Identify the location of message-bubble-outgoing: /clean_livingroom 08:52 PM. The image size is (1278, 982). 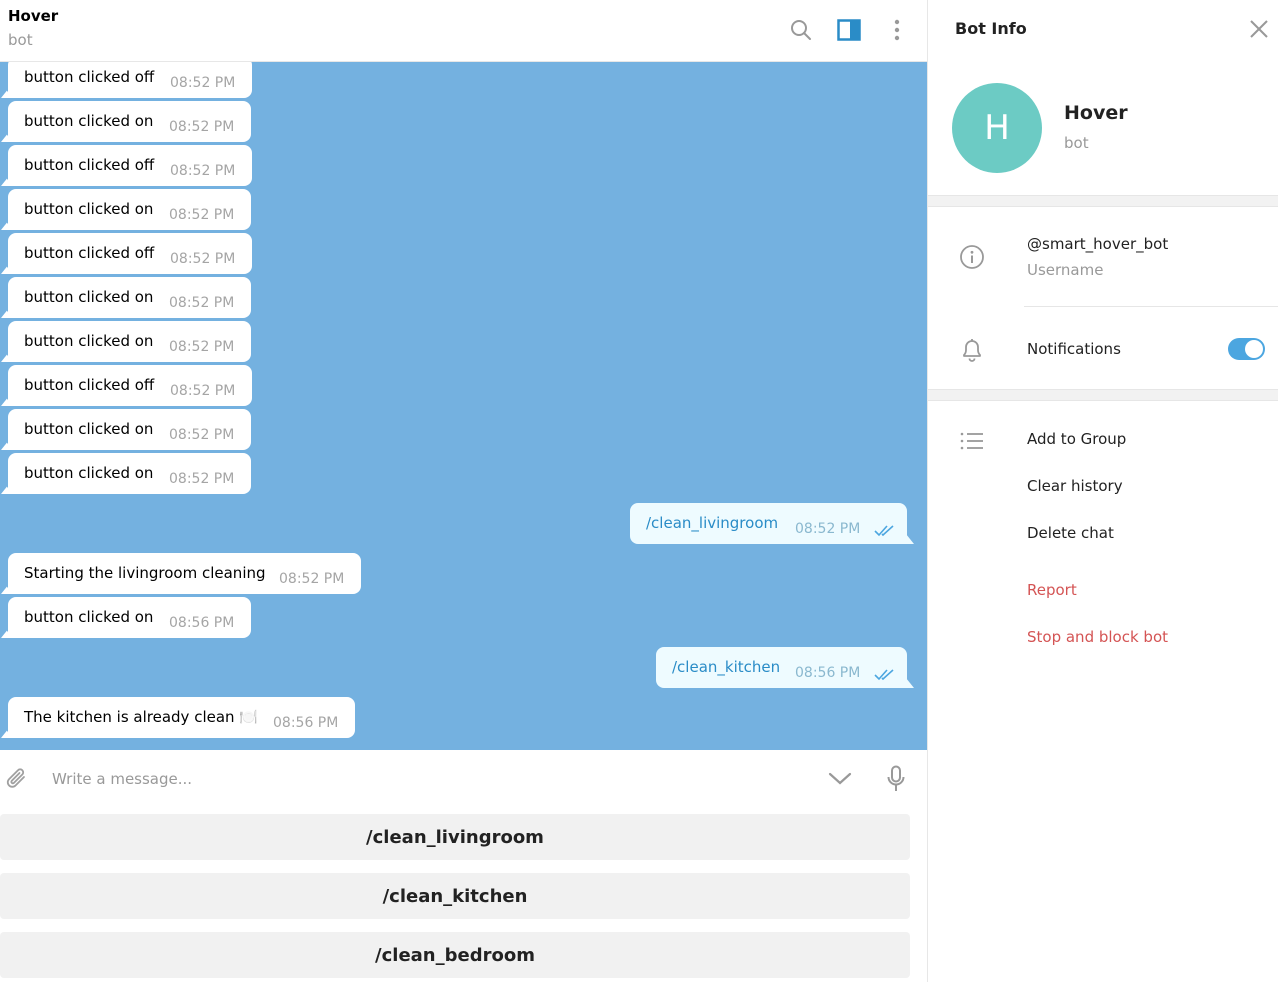
(768, 523).